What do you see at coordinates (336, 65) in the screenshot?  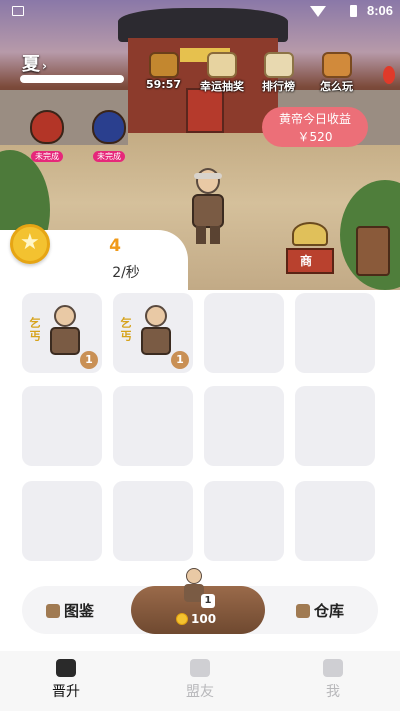 I see `how-to-play-icon` at bounding box center [336, 65].